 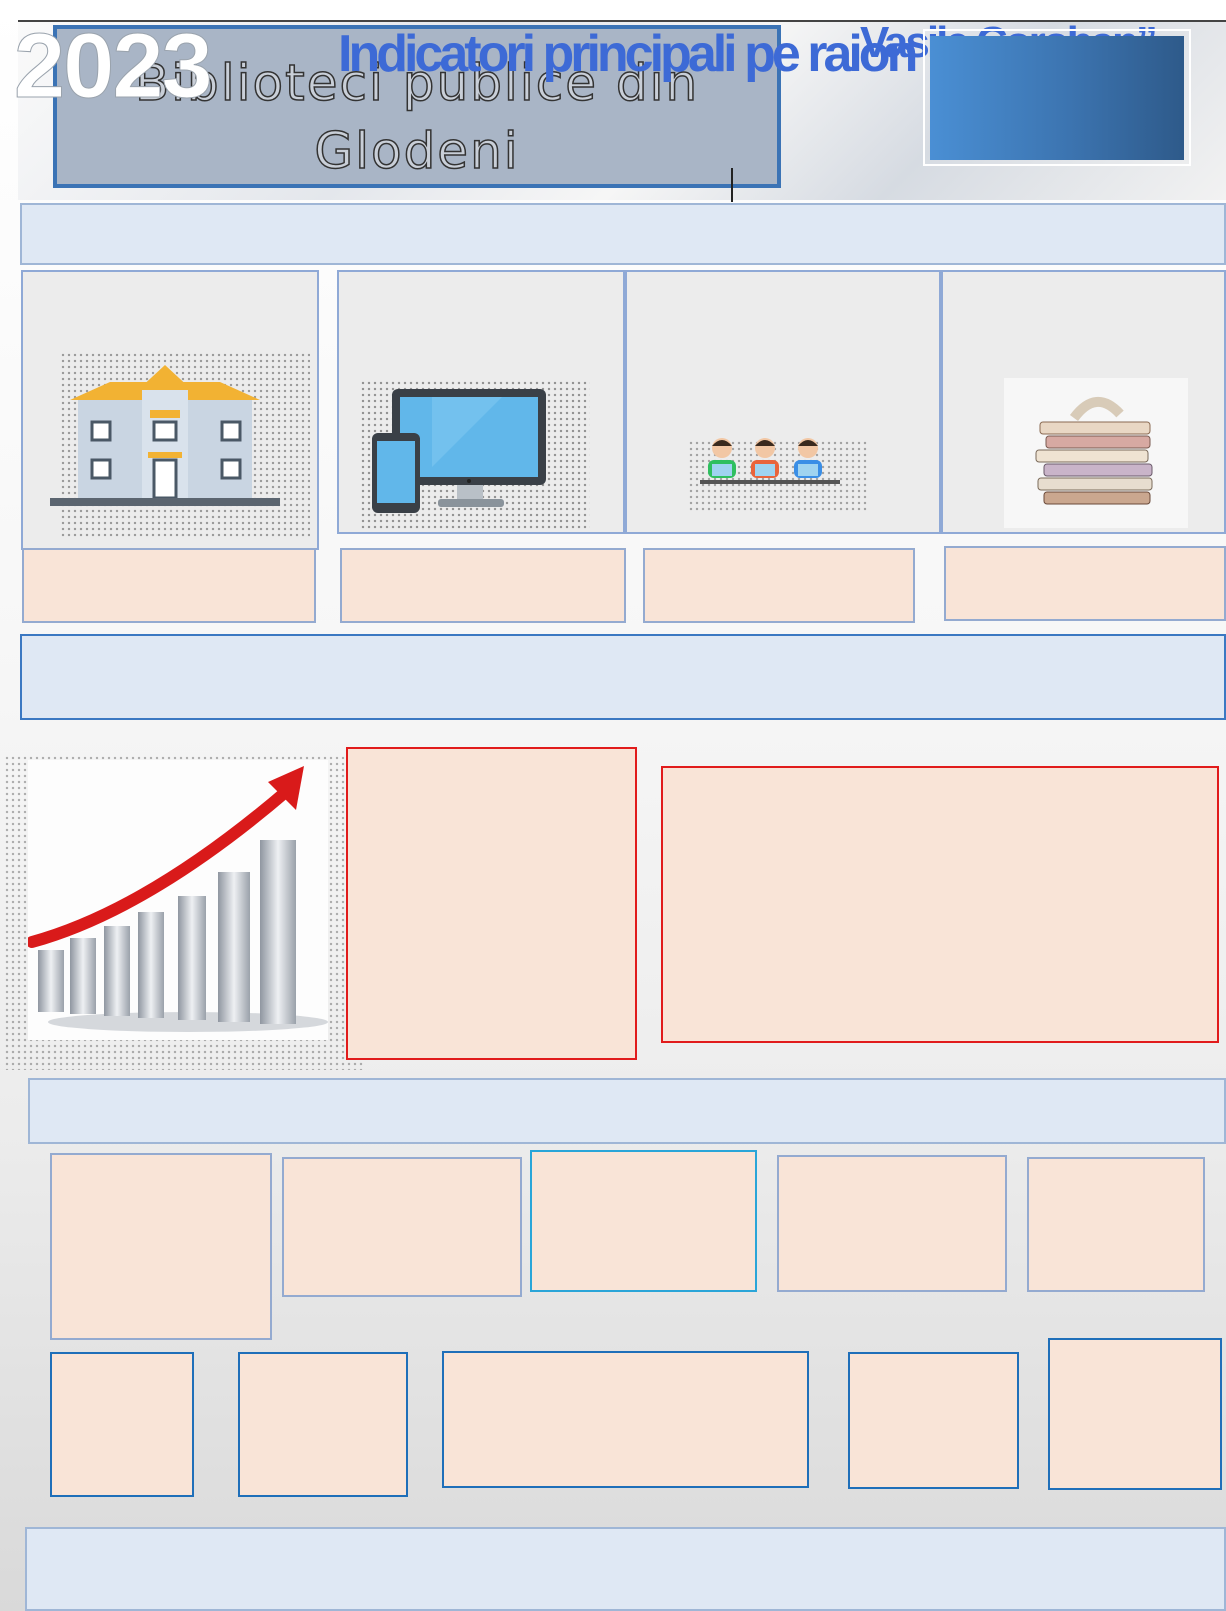 What do you see at coordinates (1096, 453) in the screenshot?
I see `book-stack-icon` at bounding box center [1096, 453].